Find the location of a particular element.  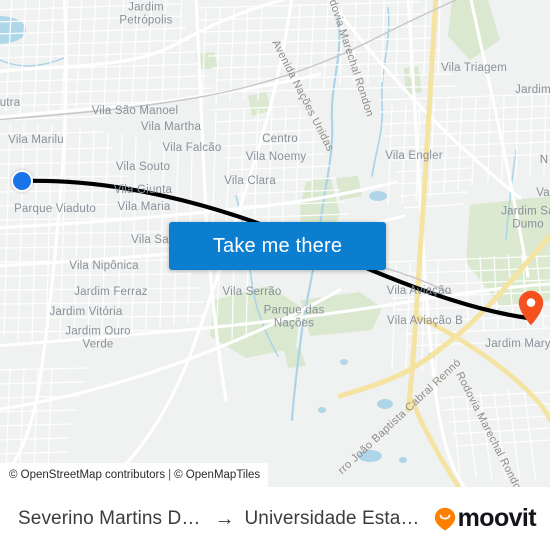

route-arrow-icon: → is located at coordinates (224, 518).